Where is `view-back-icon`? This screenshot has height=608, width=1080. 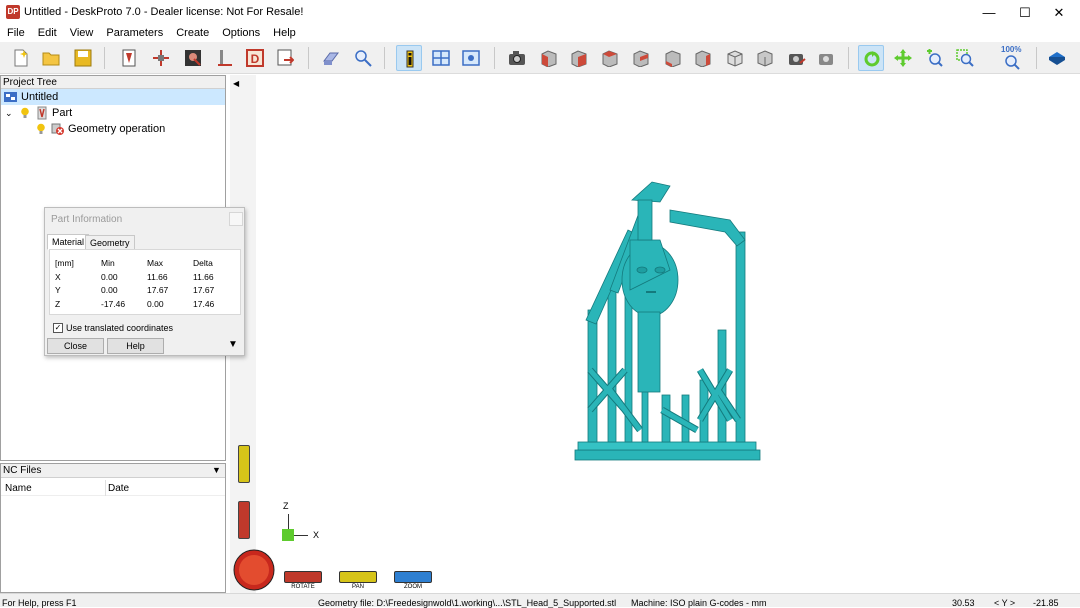 view-back-icon is located at coordinates (579, 58).